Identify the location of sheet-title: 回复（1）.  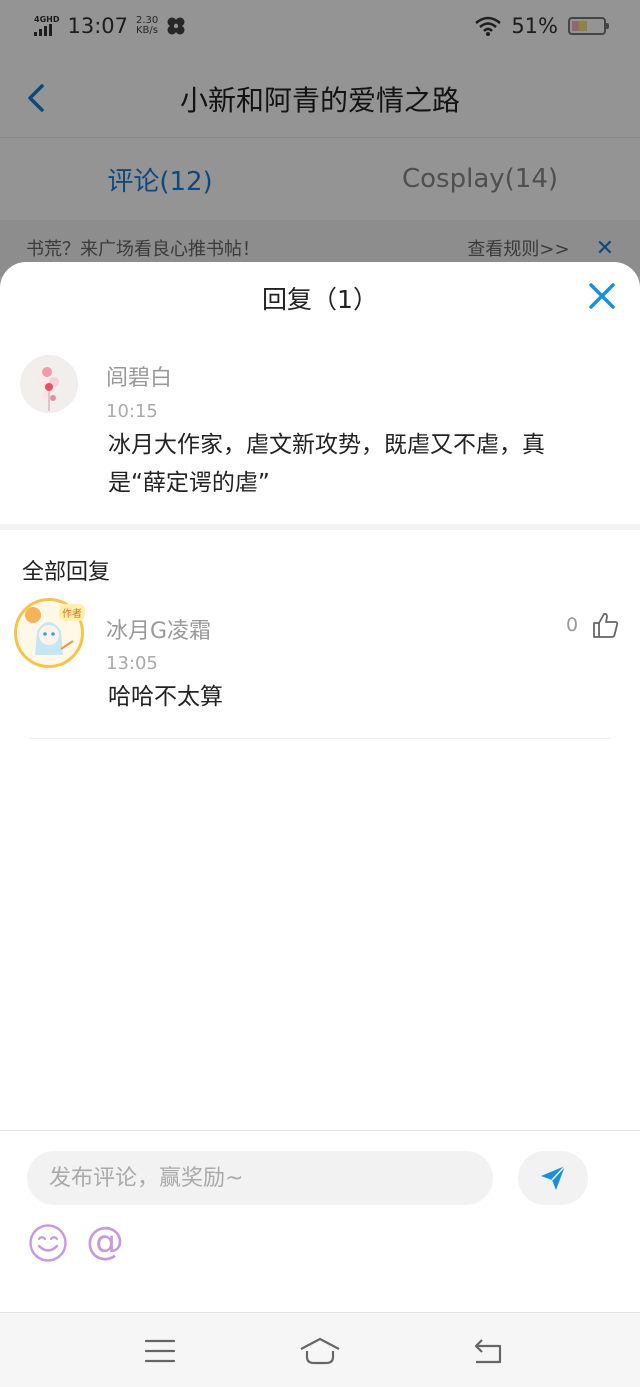
(320, 299).